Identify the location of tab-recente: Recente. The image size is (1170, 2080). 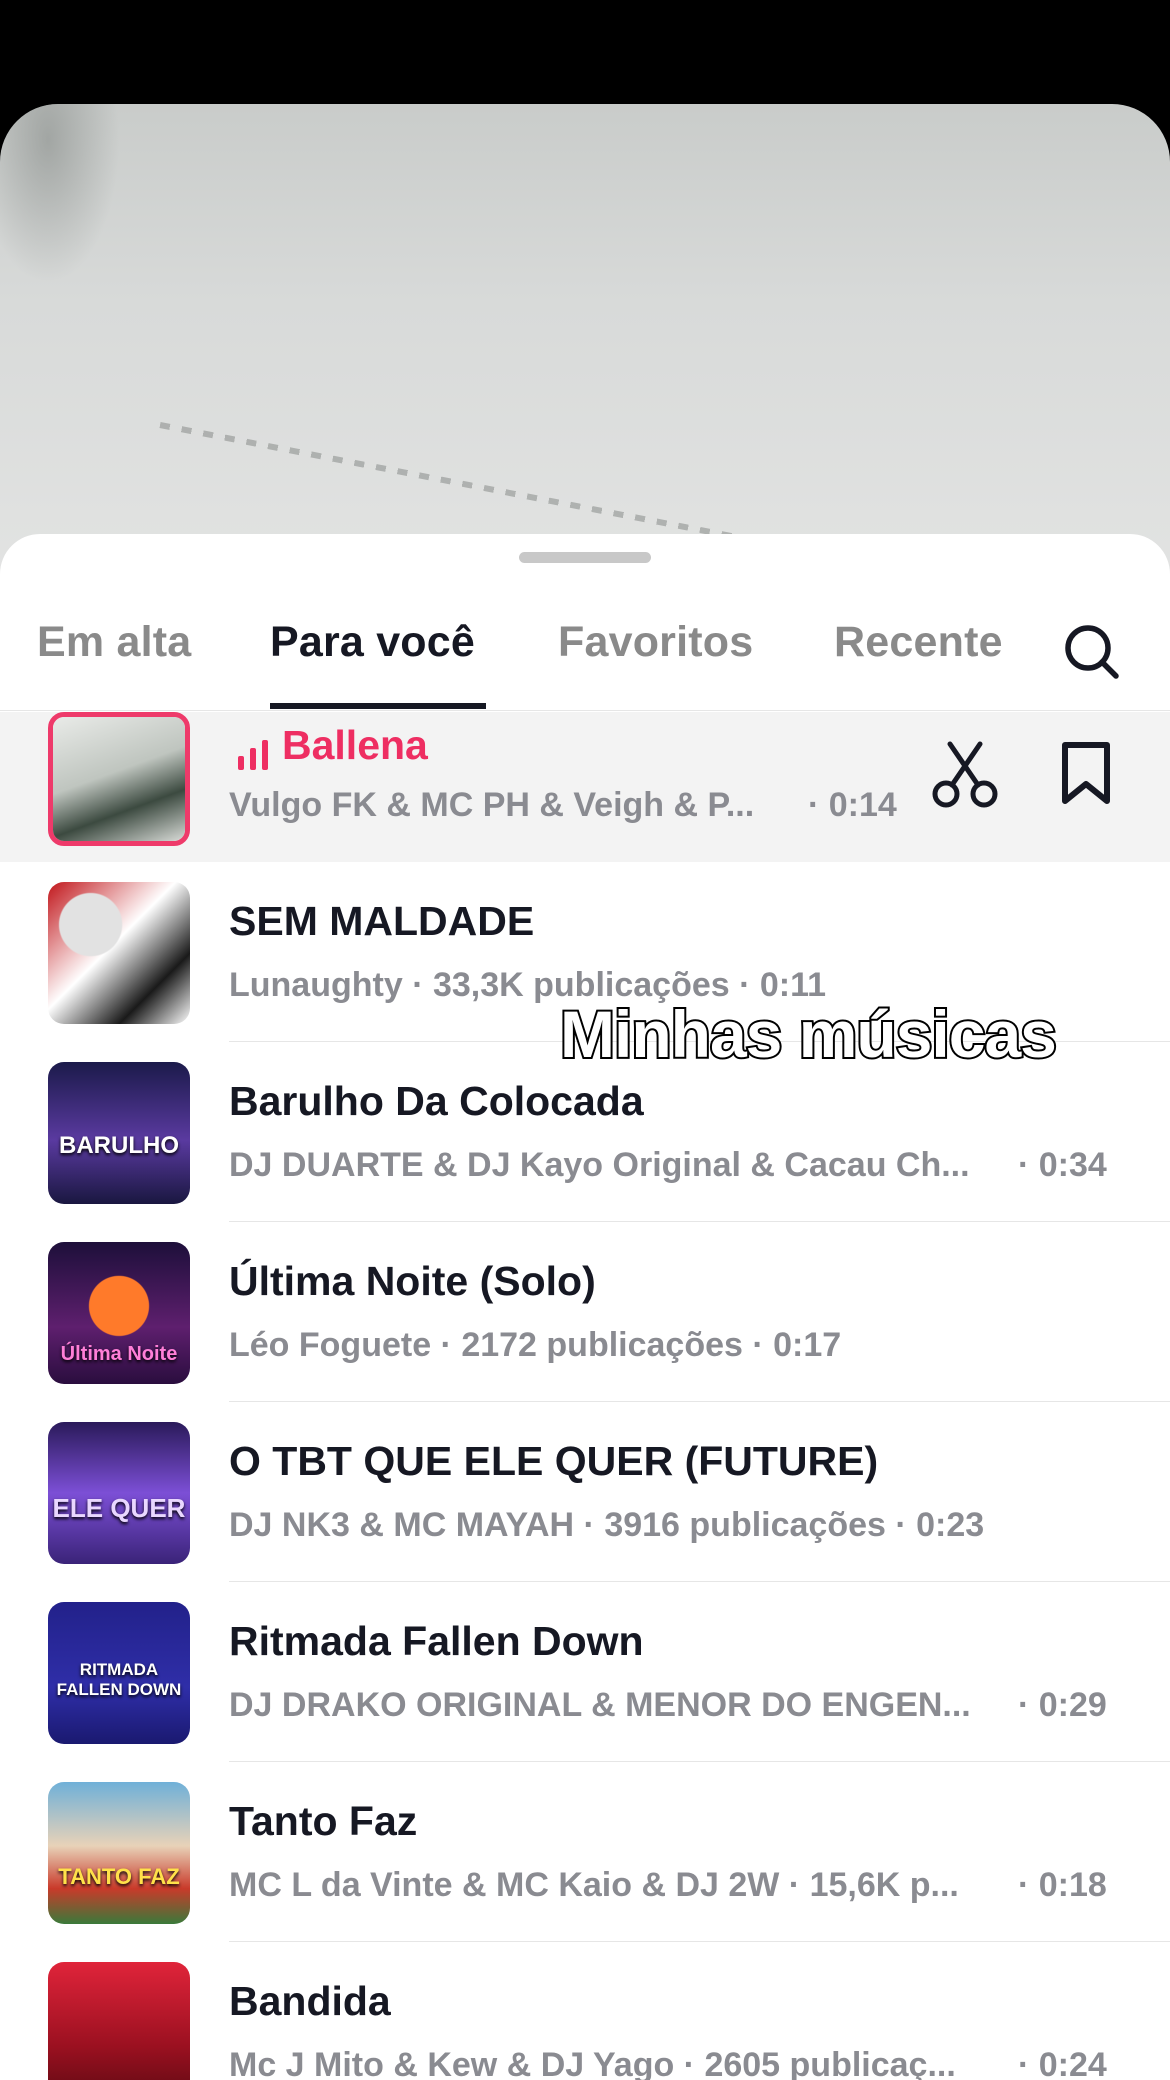
(918, 642).